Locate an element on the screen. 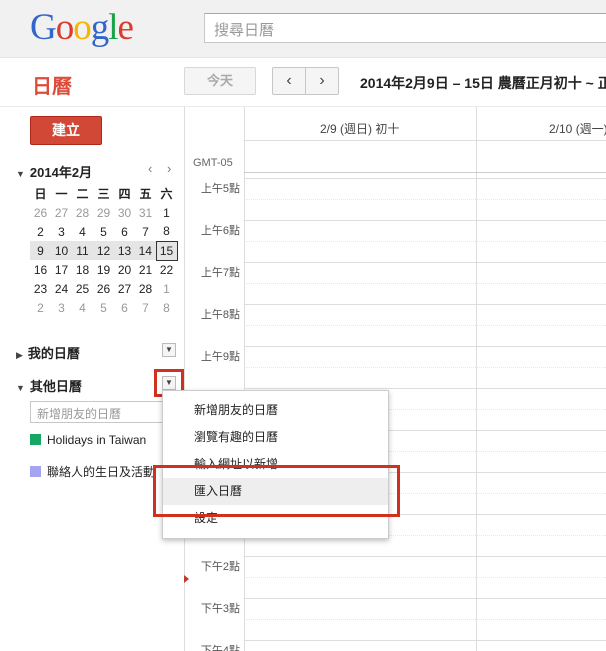  mini-day: 25 is located at coordinates (82, 288).